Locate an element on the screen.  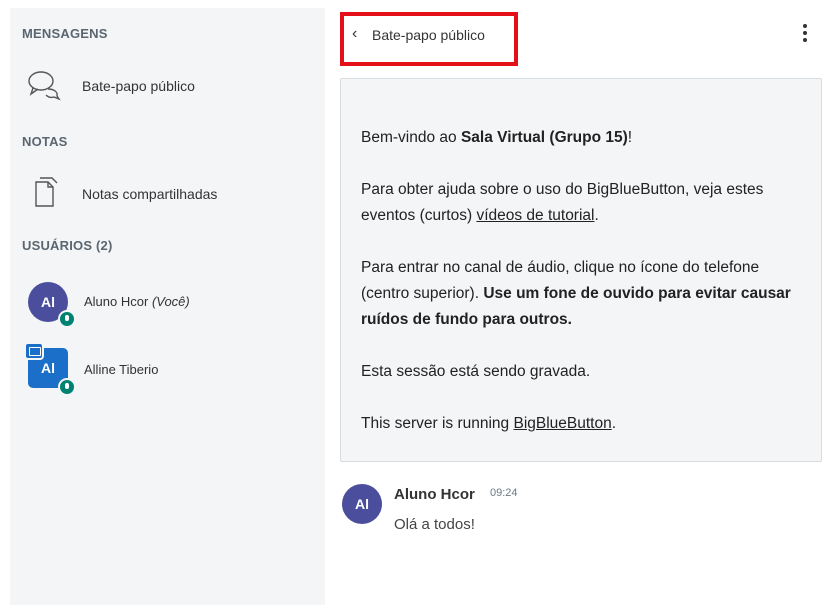
chat-back-button: ‹ Bate-papo público is located at coordinates (429, 39).